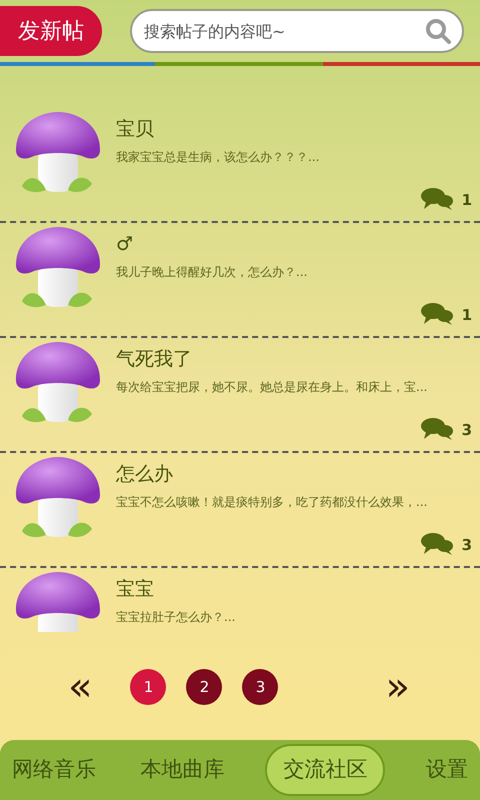  Describe the element at coordinates (54, 770) in the screenshot. I see `bottom-nav-tab: 网络音乐` at that location.